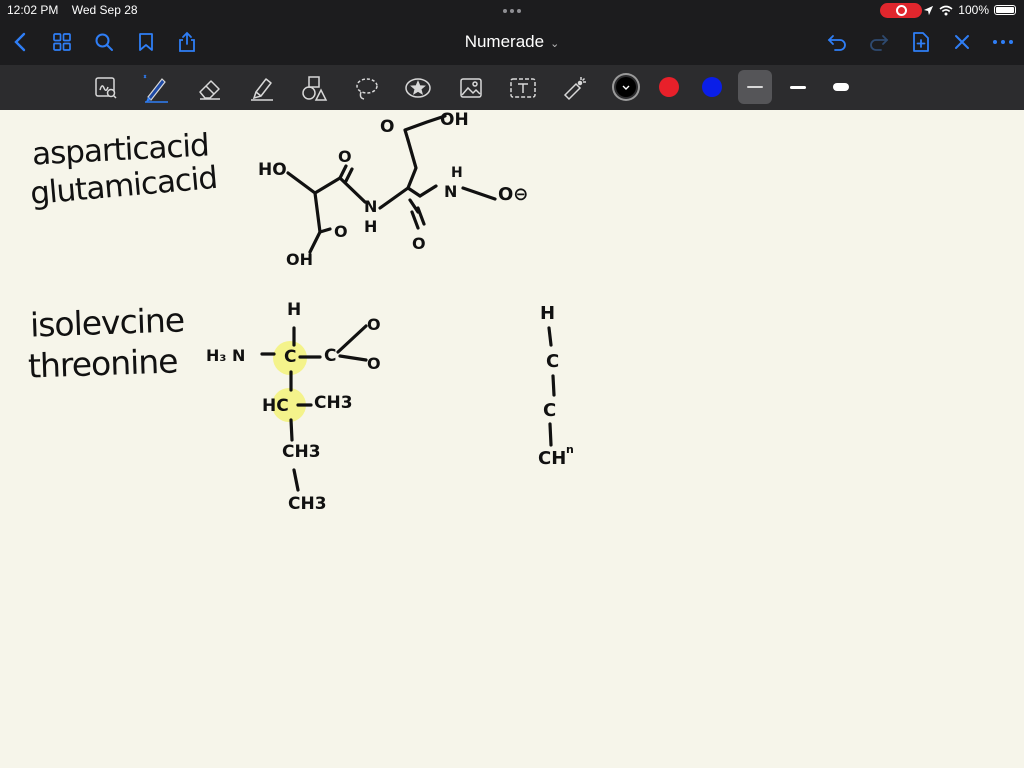  Describe the element at coordinates (104, 10) in the screenshot. I see `status-date: Wed Sep 28` at that location.